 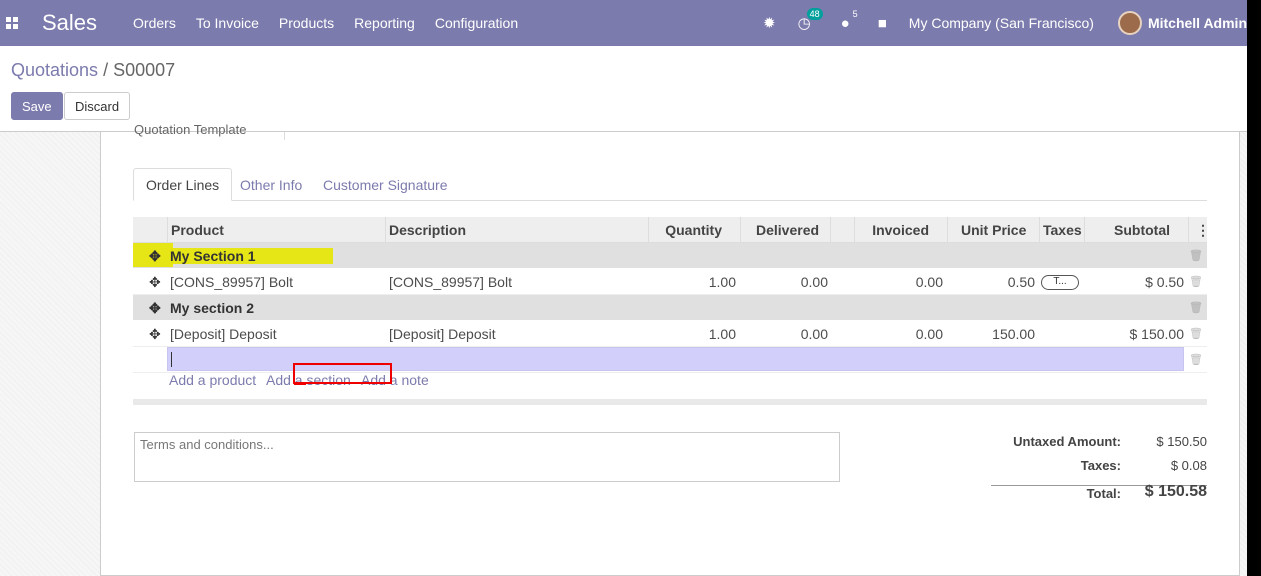 What do you see at coordinates (476, 23) in the screenshot?
I see `menu-configuration: Configuration` at bounding box center [476, 23].